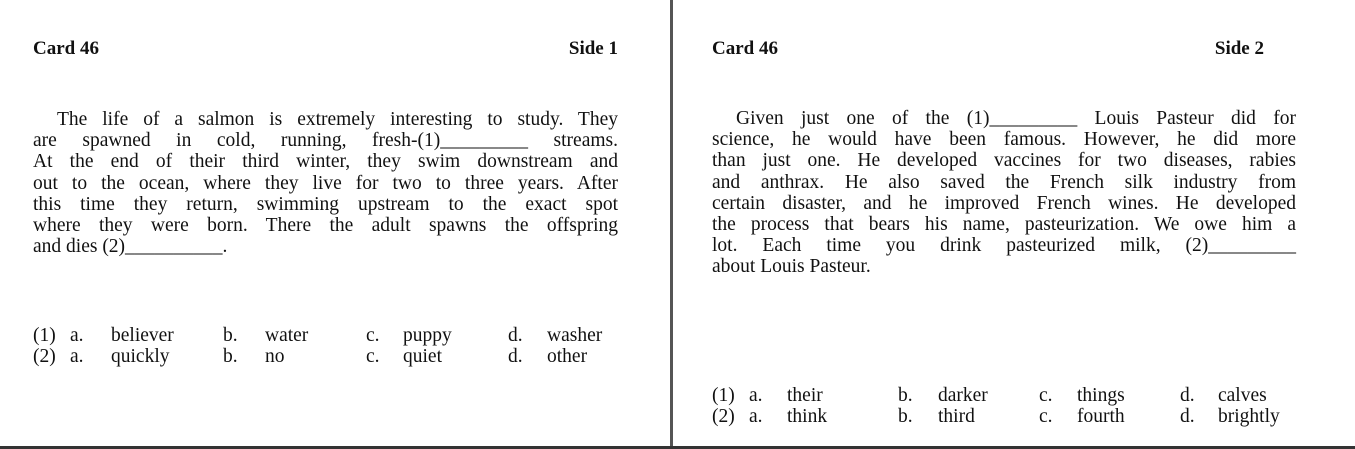 This screenshot has width=1355, height=449. I want to click on card-side-label: Side 2, so click(1239, 48).